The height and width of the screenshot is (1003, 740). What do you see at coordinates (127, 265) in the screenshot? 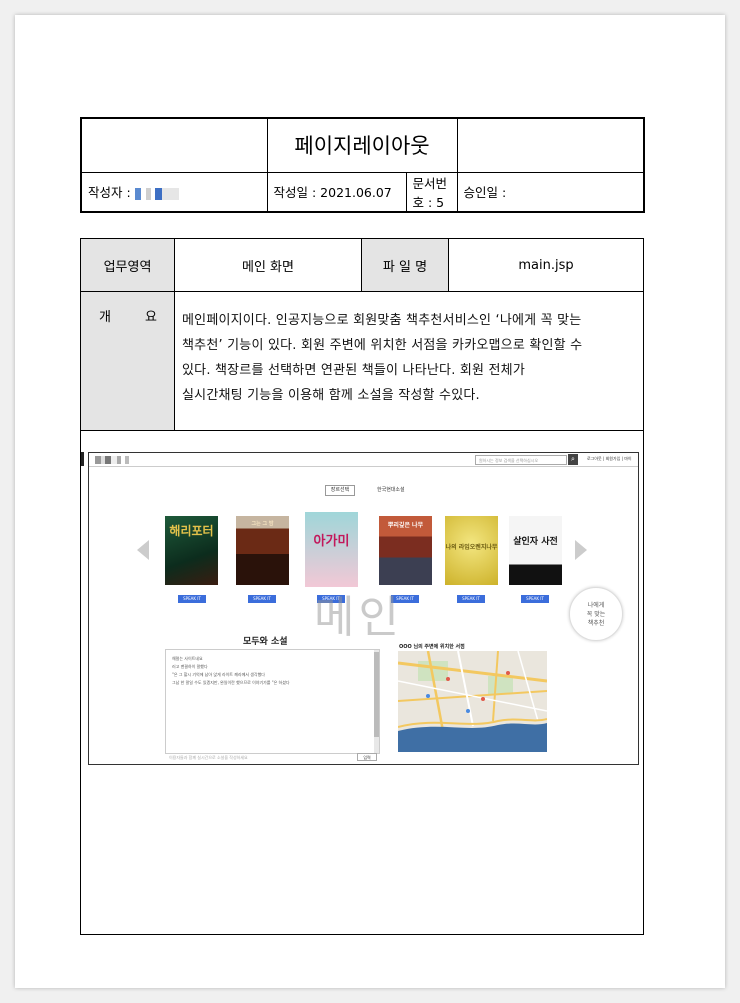
I see `area-label: 업무영역` at bounding box center [127, 265].